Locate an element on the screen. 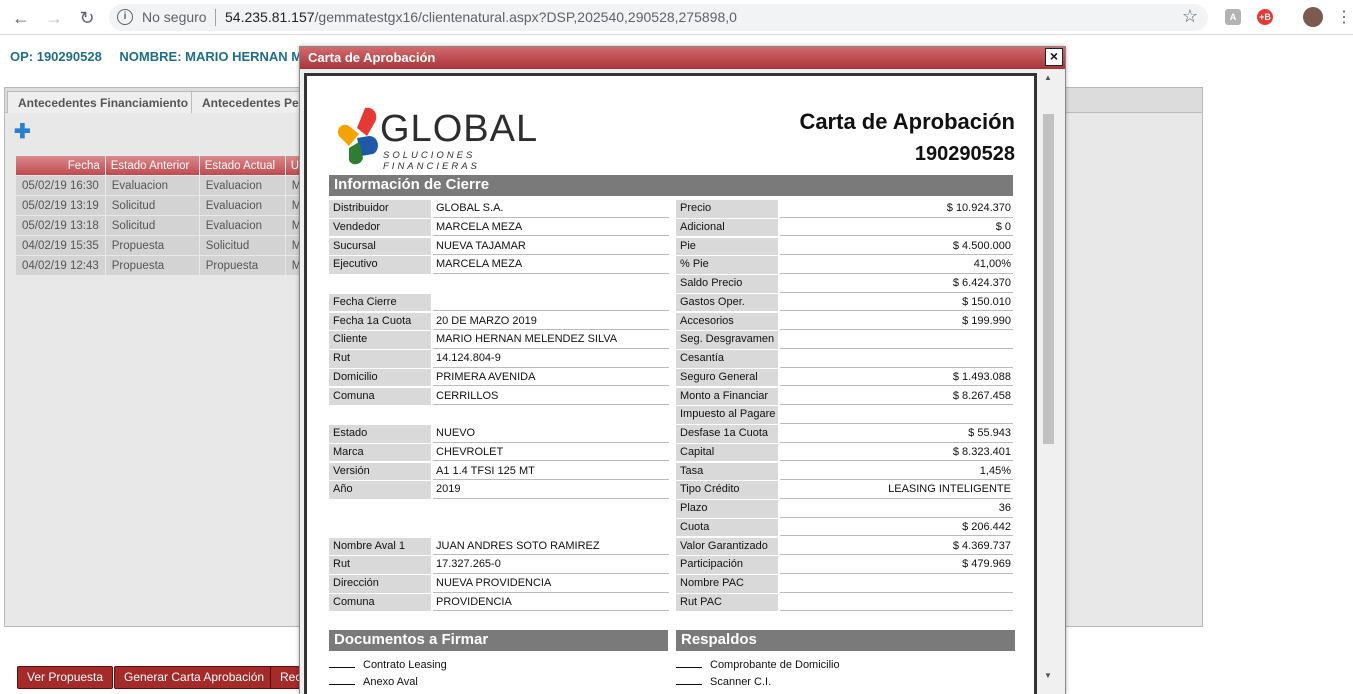  info-value: MARCELA MEZA is located at coordinates (551, 265).